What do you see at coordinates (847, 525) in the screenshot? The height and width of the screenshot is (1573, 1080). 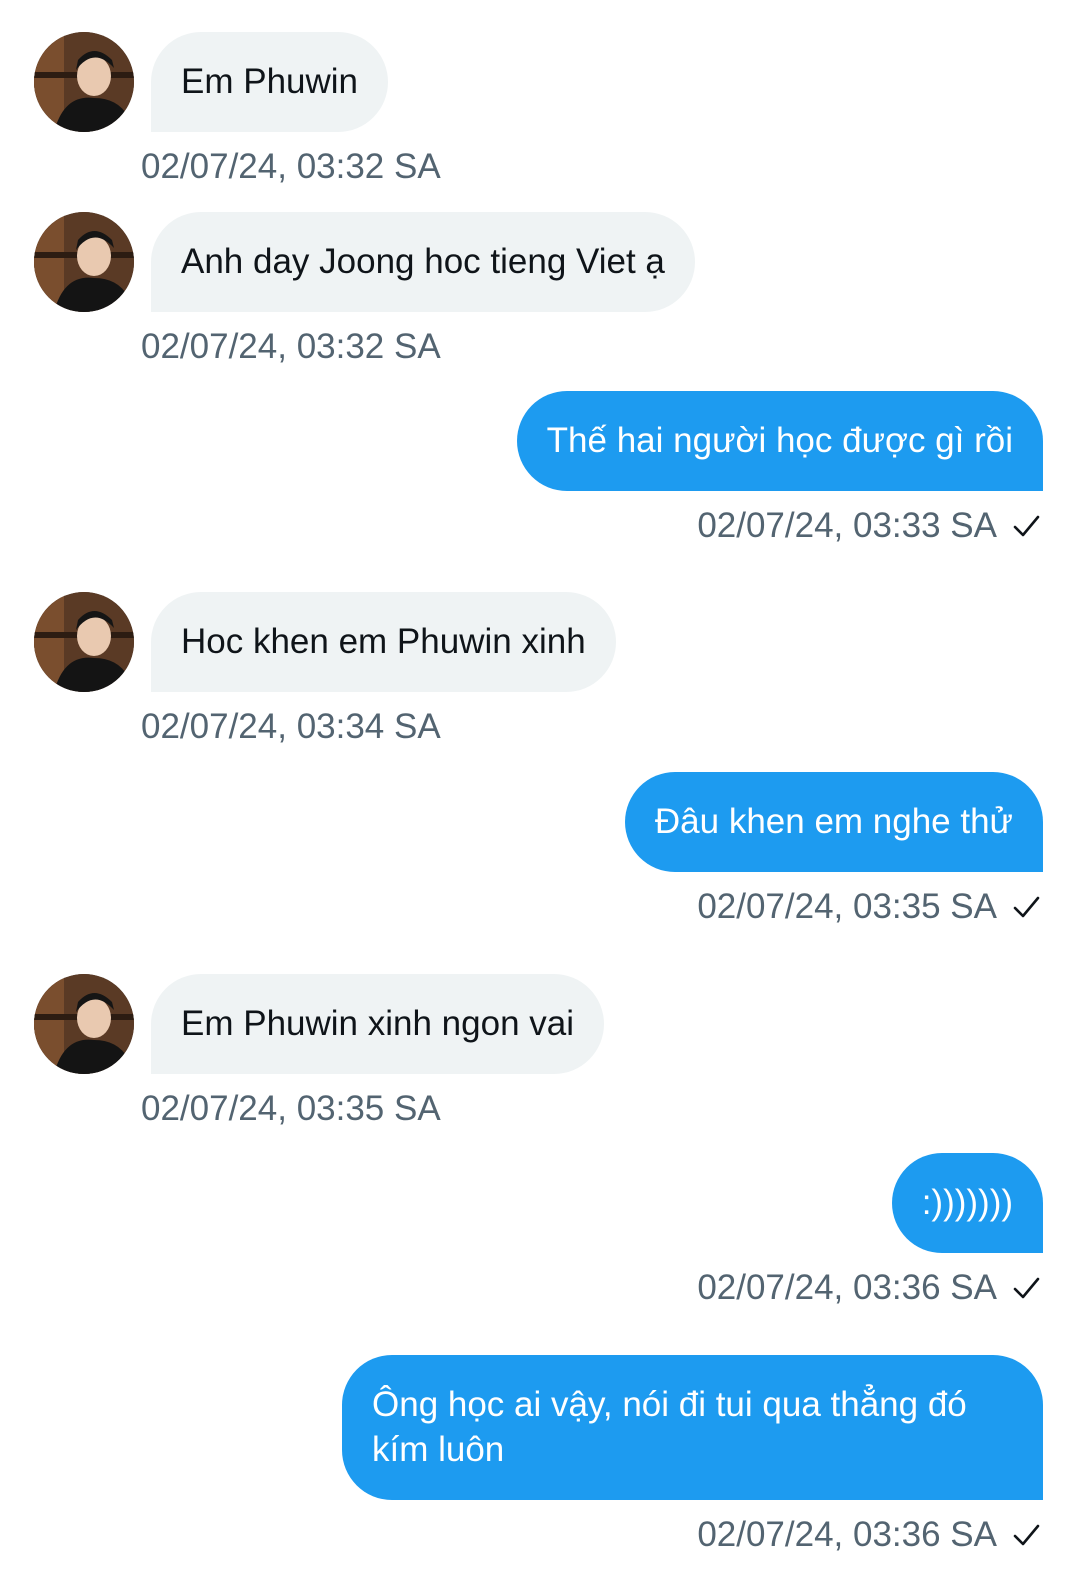 I see `message-timestamp: 02/07/24, 03:33 SA` at bounding box center [847, 525].